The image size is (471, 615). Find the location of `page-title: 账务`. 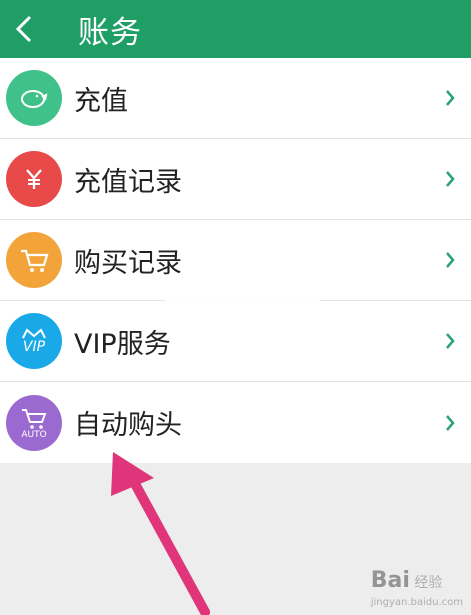

page-title: 账务 is located at coordinates (110, 32).